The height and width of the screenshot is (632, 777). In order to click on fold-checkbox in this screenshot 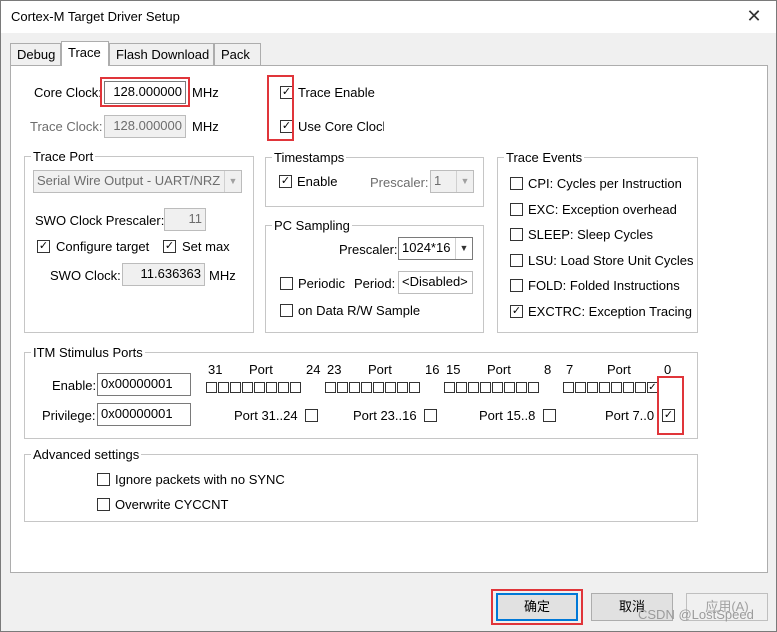, I will do `click(516, 285)`.